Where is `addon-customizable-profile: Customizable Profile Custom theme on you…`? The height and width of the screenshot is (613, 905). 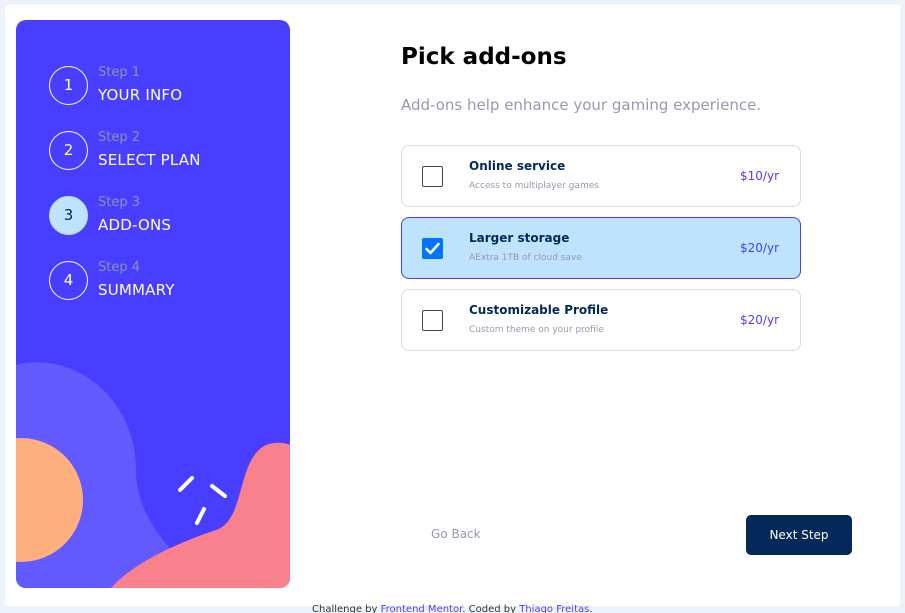
addon-customizable-profile: Customizable Profile Custom theme on you… is located at coordinates (601, 320).